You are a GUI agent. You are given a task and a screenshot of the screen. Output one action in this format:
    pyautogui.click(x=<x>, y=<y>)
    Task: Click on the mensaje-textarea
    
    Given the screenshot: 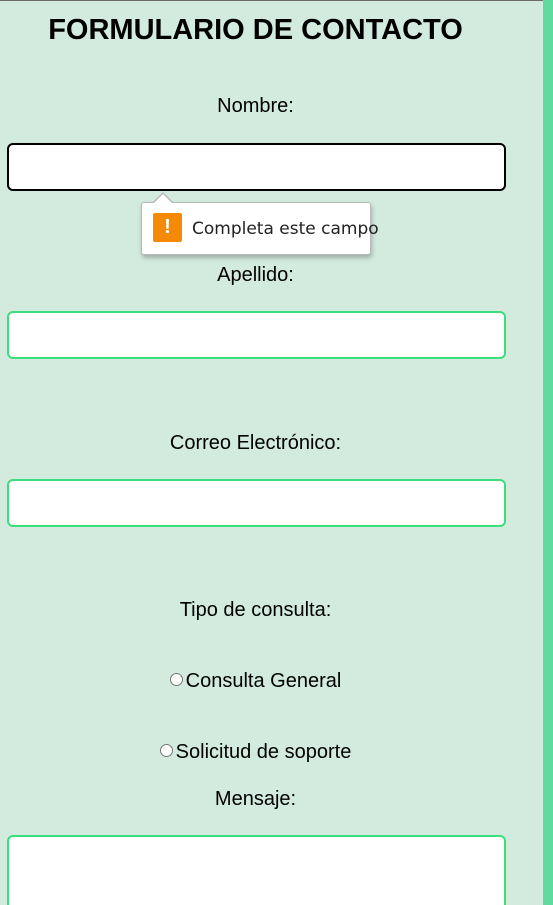 What is the action you would take?
    pyautogui.click(x=256, y=870)
    